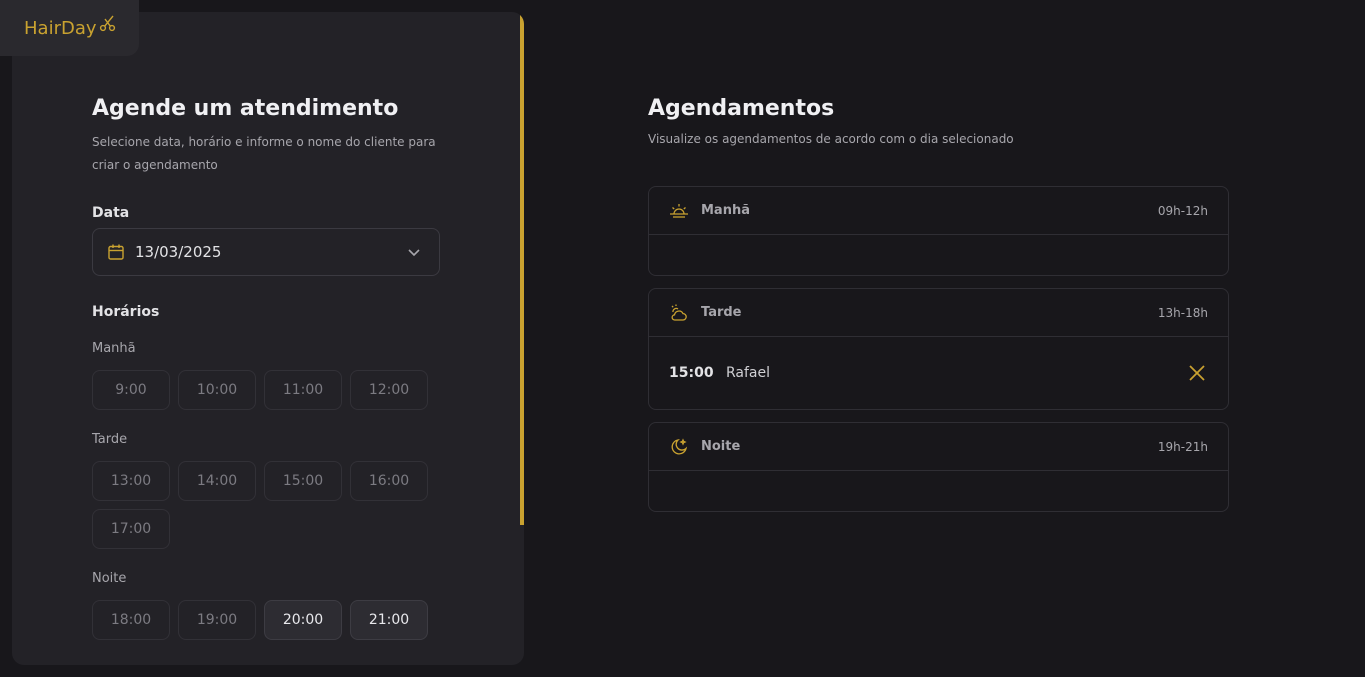 The width and height of the screenshot is (1365, 677). I want to click on cloud-sun-icon, so click(679, 313).